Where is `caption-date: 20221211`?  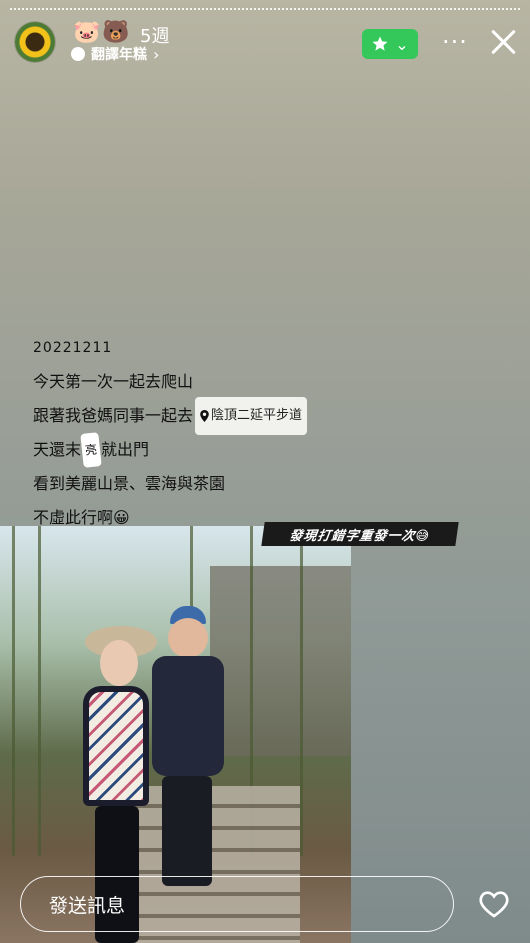
caption-date: 20221211 is located at coordinates (73, 348).